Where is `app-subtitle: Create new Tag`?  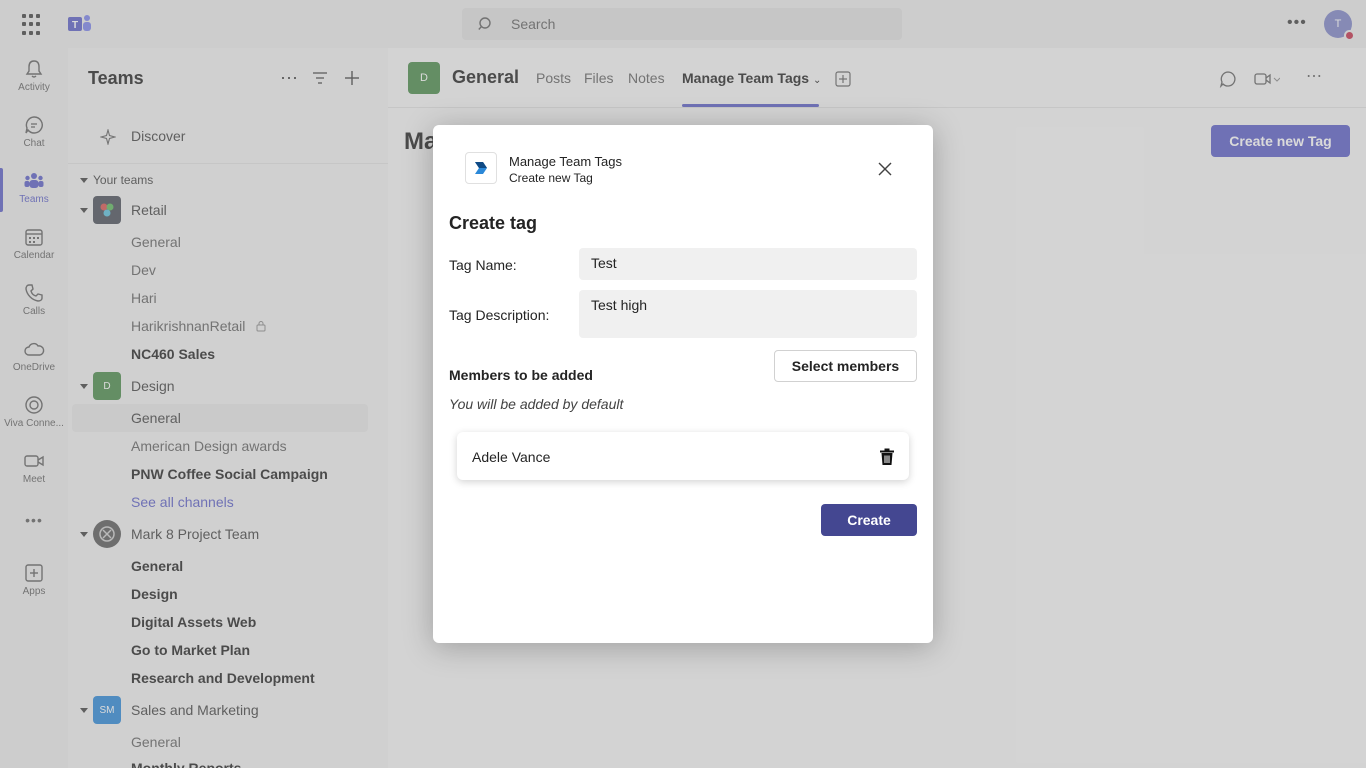
app-subtitle: Create new Tag is located at coordinates (551, 178).